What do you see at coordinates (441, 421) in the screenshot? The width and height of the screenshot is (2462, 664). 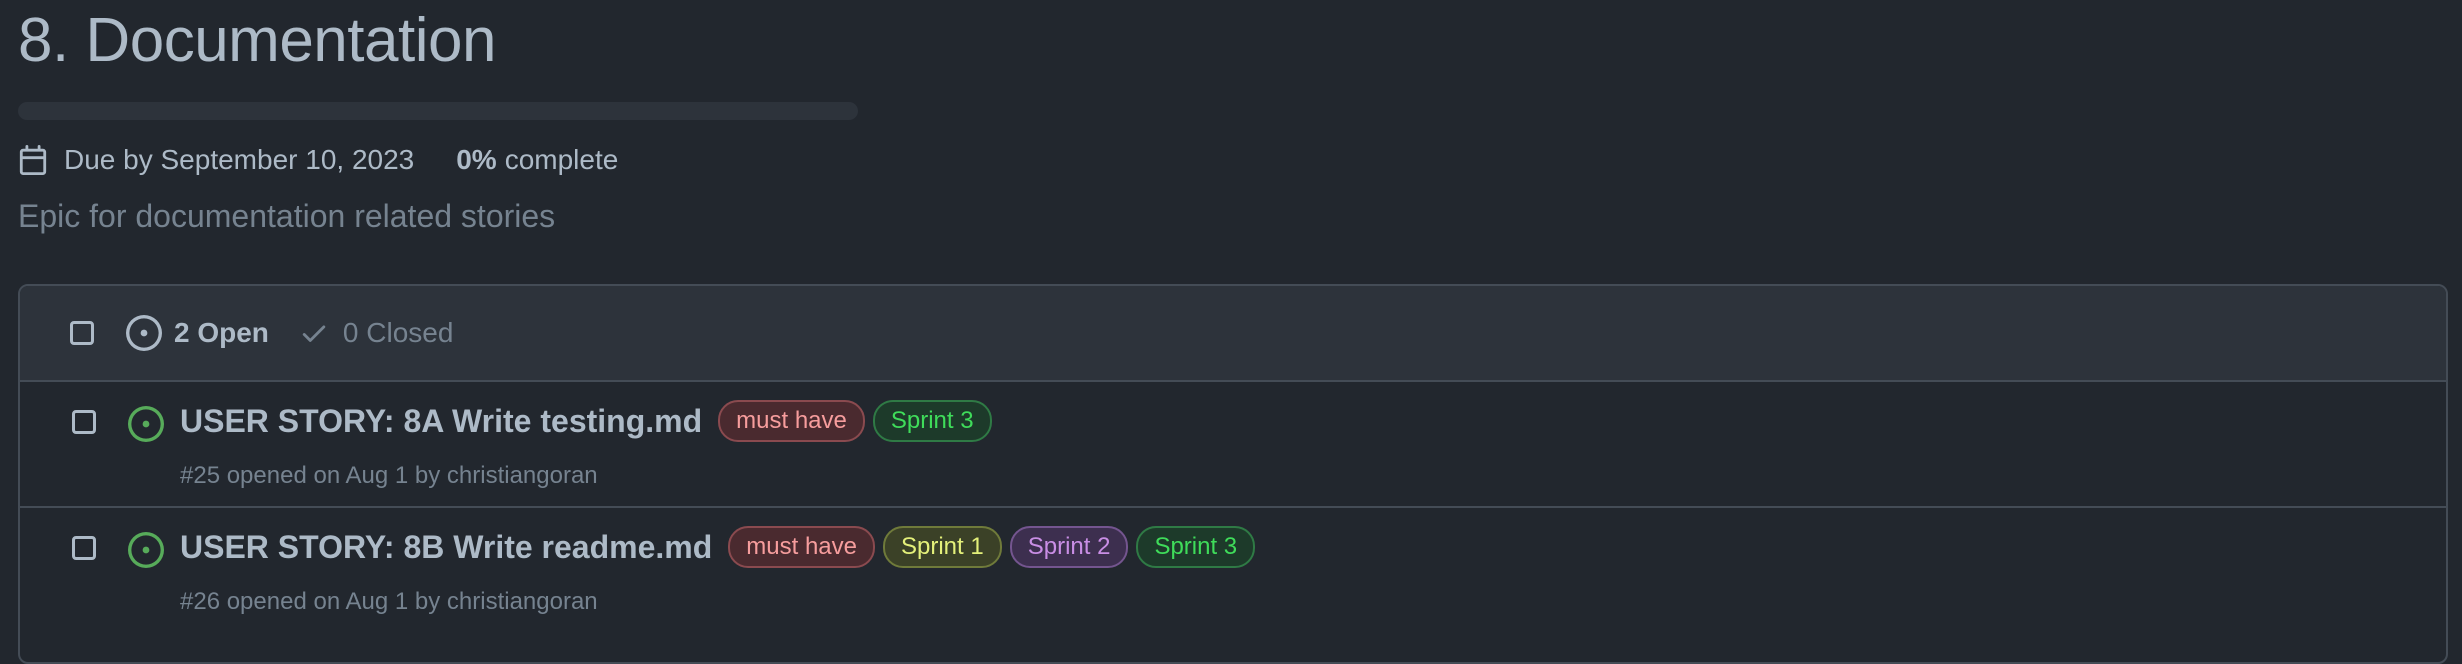 I see `issue-title-link: USER STORY: 8A Write testing.md` at bounding box center [441, 421].